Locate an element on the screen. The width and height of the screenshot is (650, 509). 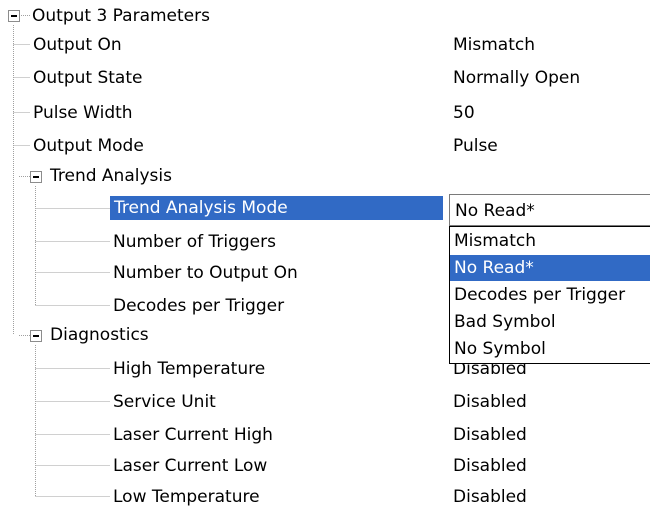
tree-node-output-3-parameters: Output 3 Parameters is located at coordinates (121, 16).